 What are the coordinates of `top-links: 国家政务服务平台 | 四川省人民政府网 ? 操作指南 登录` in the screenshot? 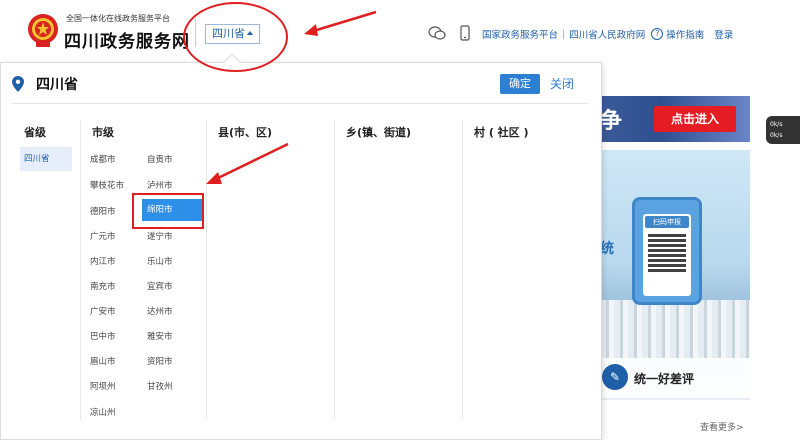 It's located at (607, 34).